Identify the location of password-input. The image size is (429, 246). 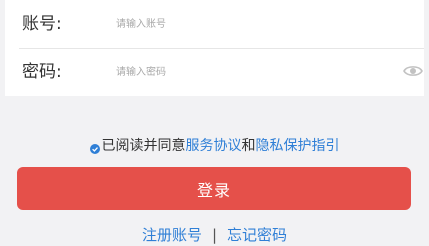
(251, 72).